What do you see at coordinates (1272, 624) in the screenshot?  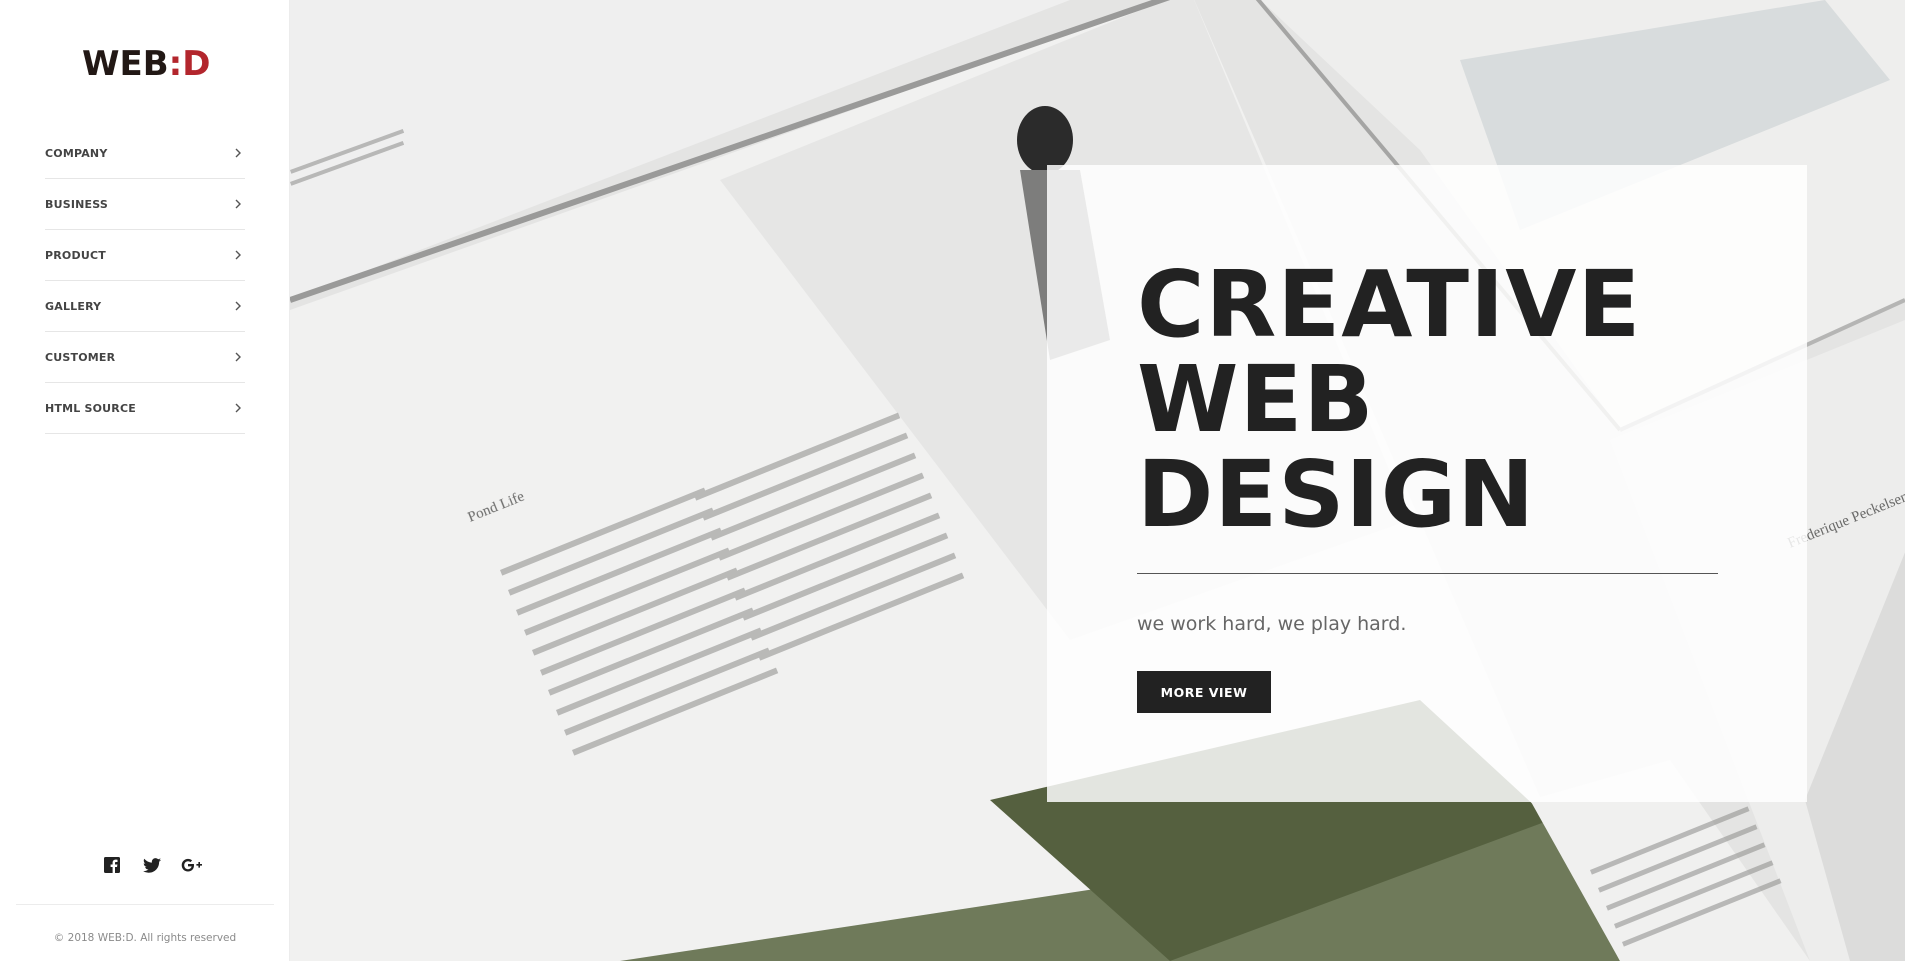 I see `hero-tagline: we work hard, we play hard.` at bounding box center [1272, 624].